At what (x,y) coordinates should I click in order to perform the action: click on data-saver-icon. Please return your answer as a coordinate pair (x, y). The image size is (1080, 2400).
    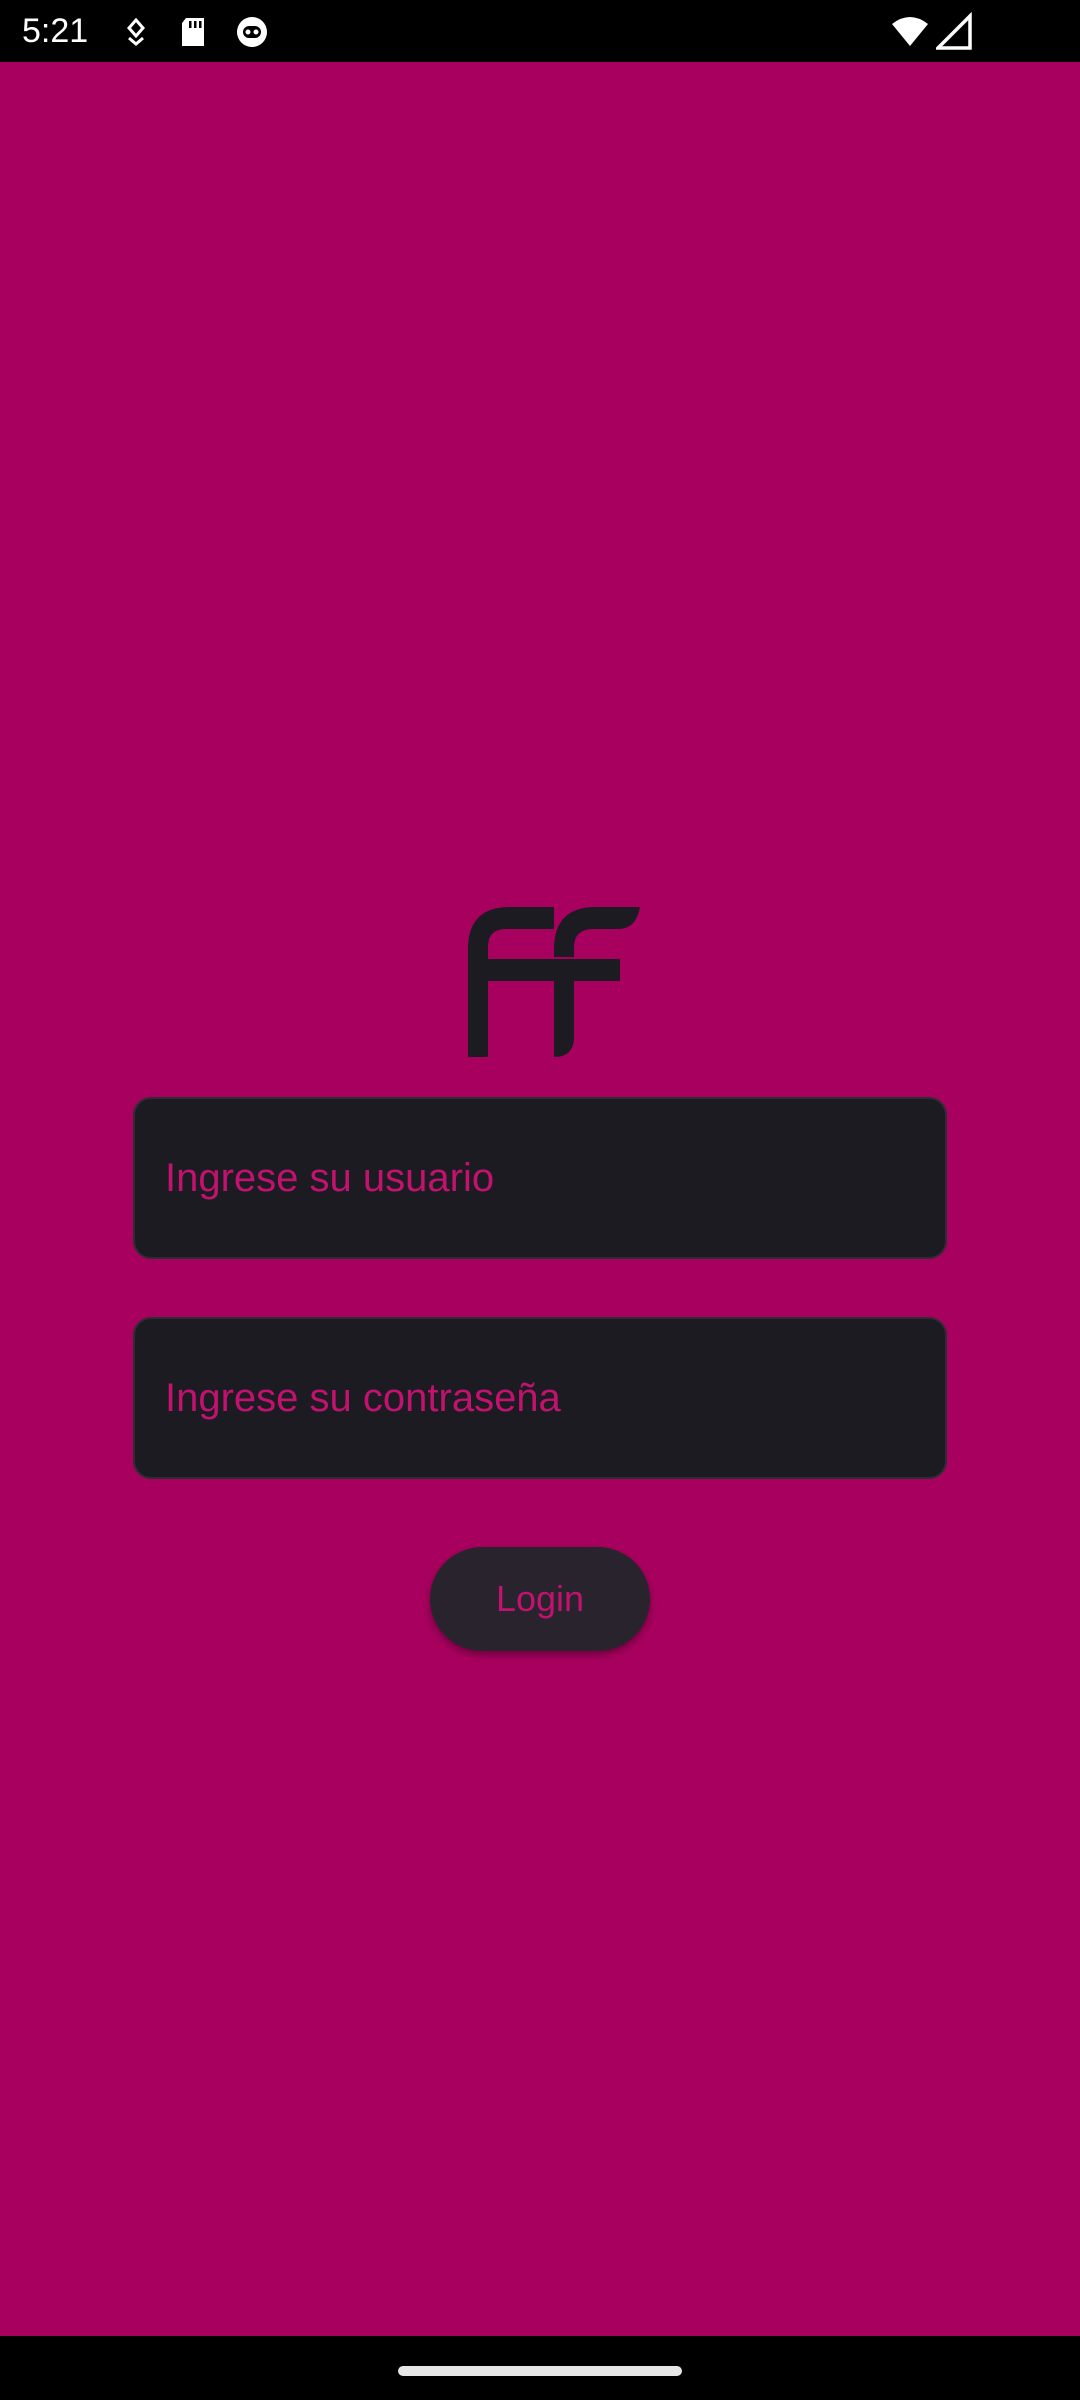
    Looking at the image, I should click on (136, 31).